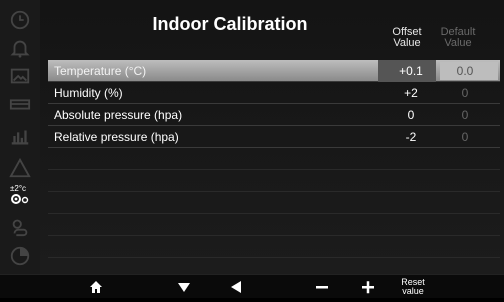  What do you see at coordinates (411, 137) in the screenshot?
I see `offset-value: -2` at bounding box center [411, 137].